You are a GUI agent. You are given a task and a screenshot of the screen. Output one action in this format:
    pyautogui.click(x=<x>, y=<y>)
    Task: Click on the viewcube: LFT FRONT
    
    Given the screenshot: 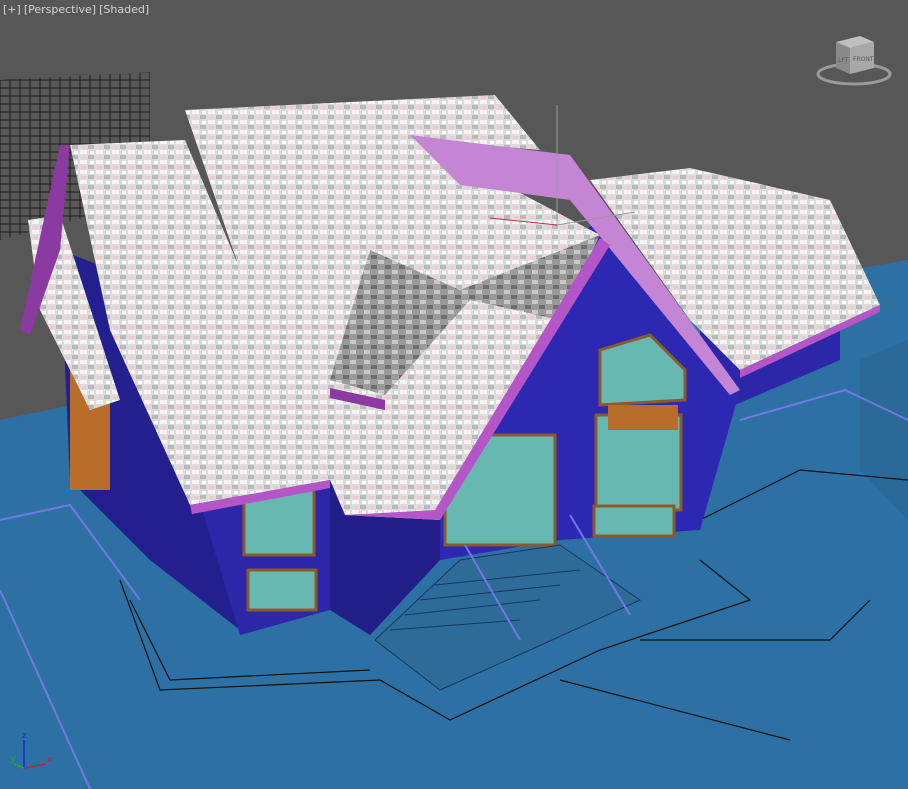 What is the action you would take?
    pyautogui.click(x=854, y=60)
    